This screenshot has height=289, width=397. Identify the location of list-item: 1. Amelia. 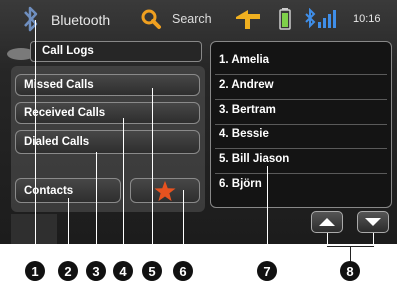
(244, 60).